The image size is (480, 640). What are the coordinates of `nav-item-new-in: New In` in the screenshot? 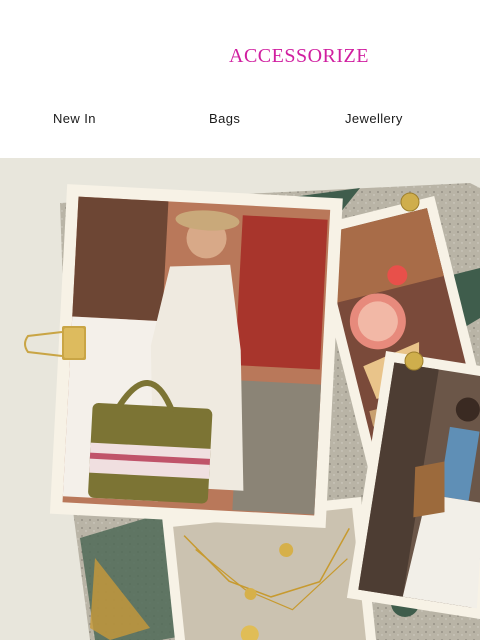 It's located at (74, 119).